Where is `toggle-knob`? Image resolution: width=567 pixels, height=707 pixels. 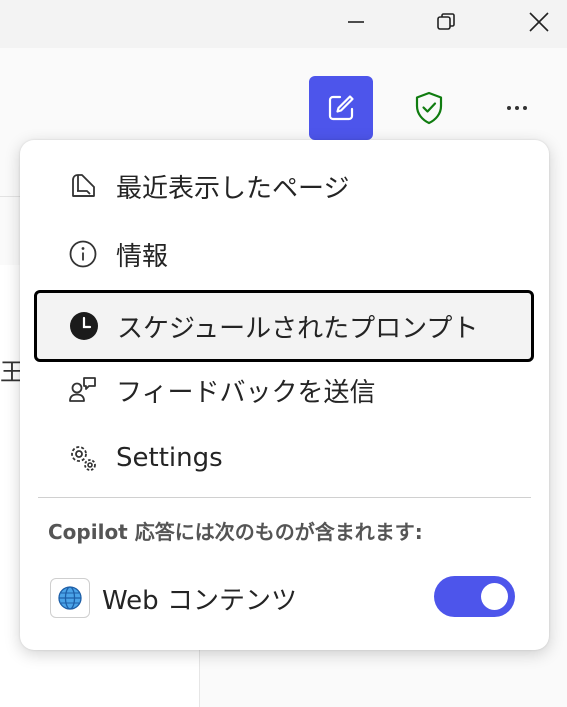
toggle-knob is located at coordinates (494, 596).